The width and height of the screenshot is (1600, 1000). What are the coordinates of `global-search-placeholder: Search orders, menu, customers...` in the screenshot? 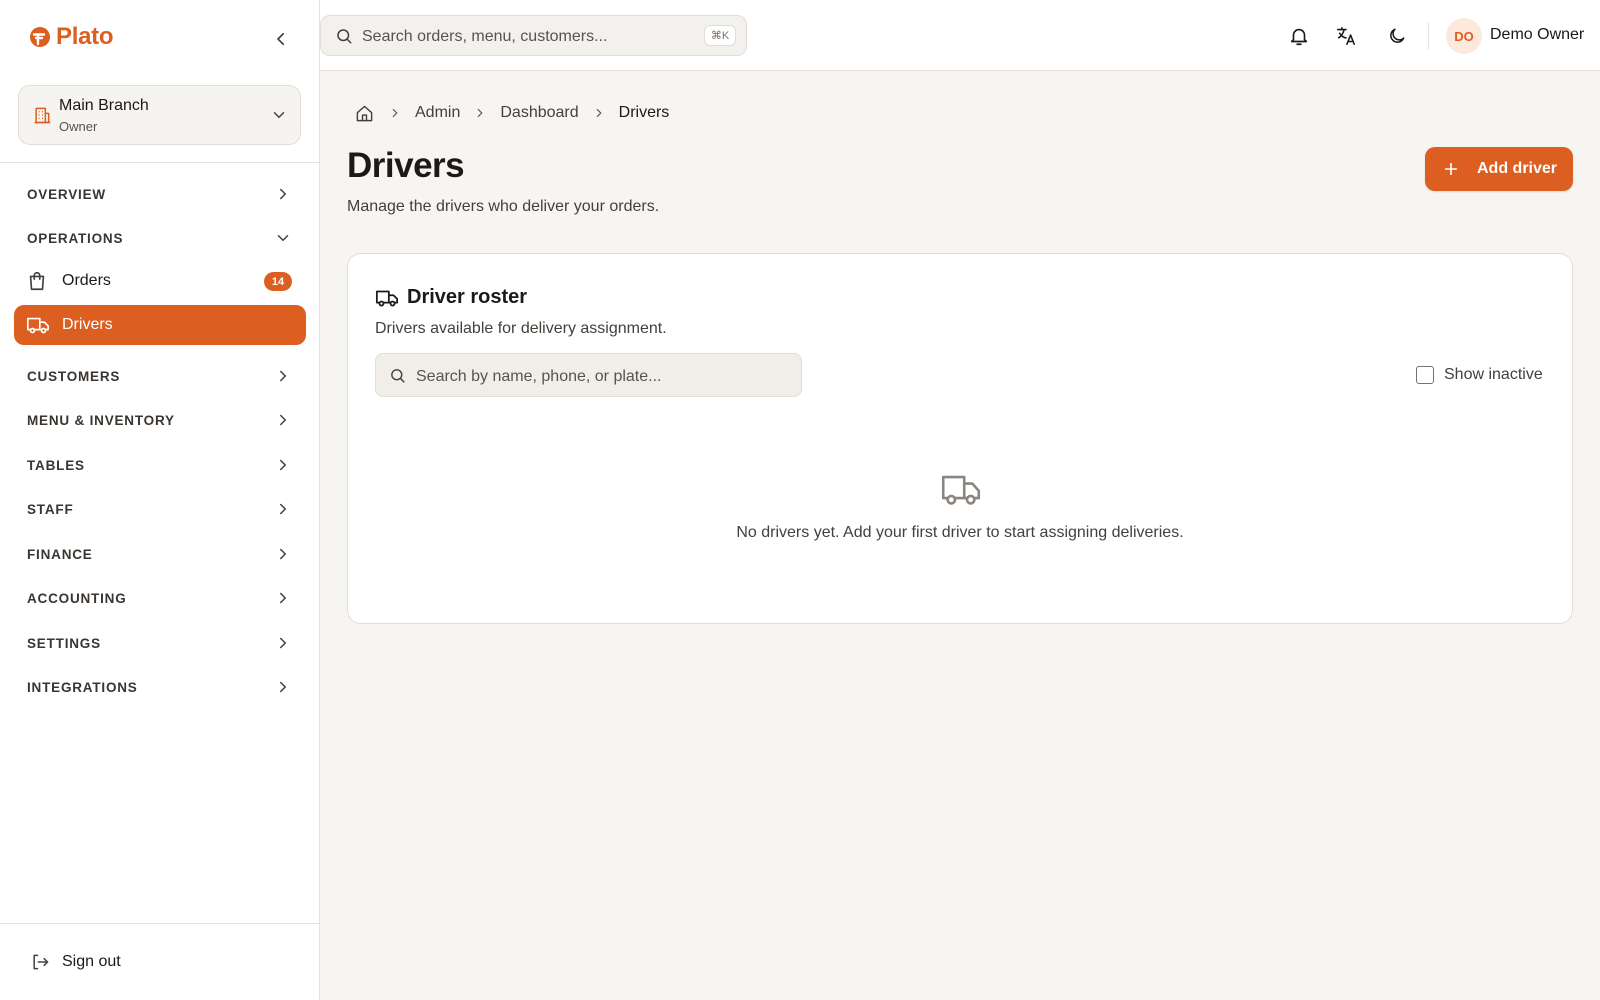 It's located at (485, 36).